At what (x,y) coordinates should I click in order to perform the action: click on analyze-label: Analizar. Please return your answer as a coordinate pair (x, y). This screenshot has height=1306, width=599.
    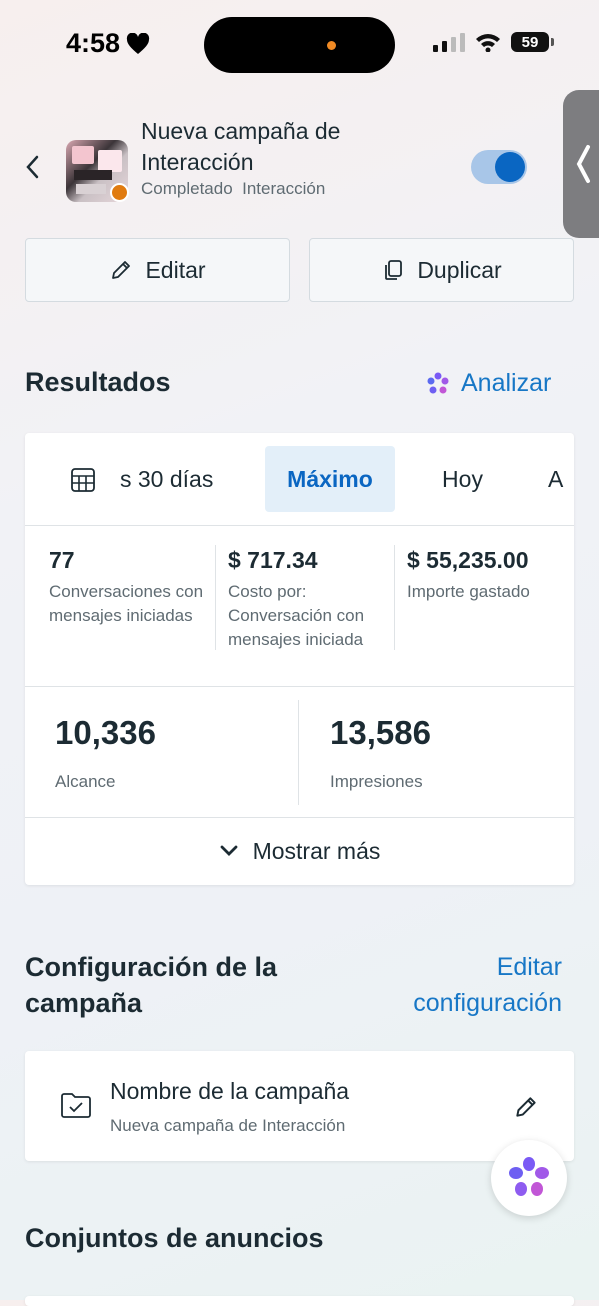
    Looking at the image, I should click on (506, 383).